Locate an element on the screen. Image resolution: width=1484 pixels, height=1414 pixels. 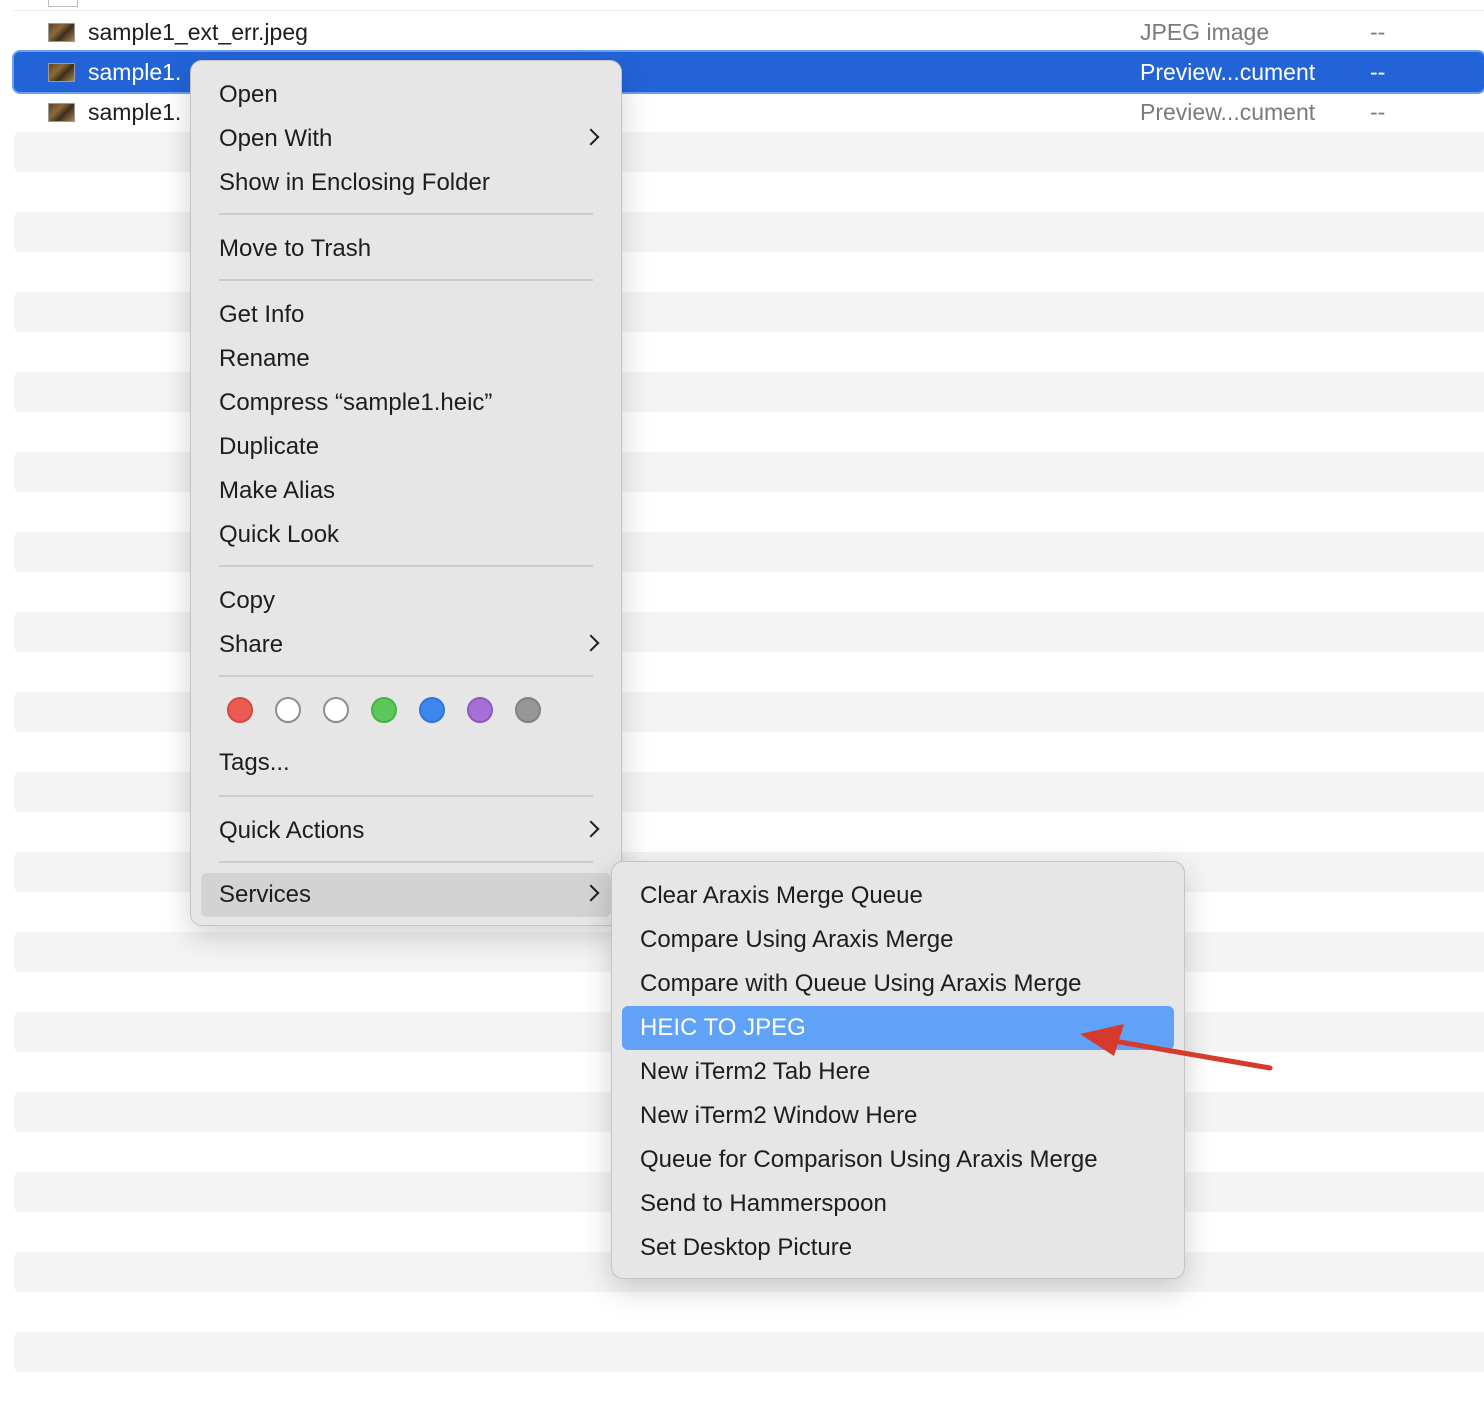
menu-item-compress: Compress “sample1.heic” is located at coordinates (406, 403).